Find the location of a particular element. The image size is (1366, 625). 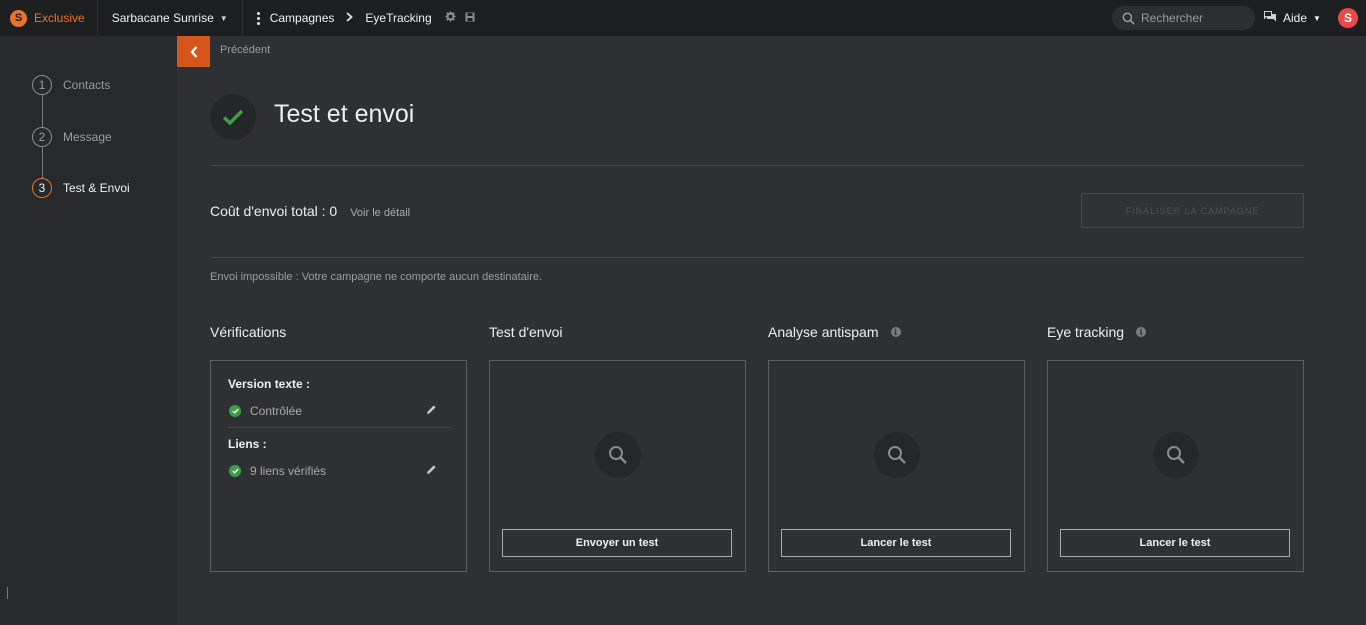

chevron-right-icon is located at coordinates (350, 18).